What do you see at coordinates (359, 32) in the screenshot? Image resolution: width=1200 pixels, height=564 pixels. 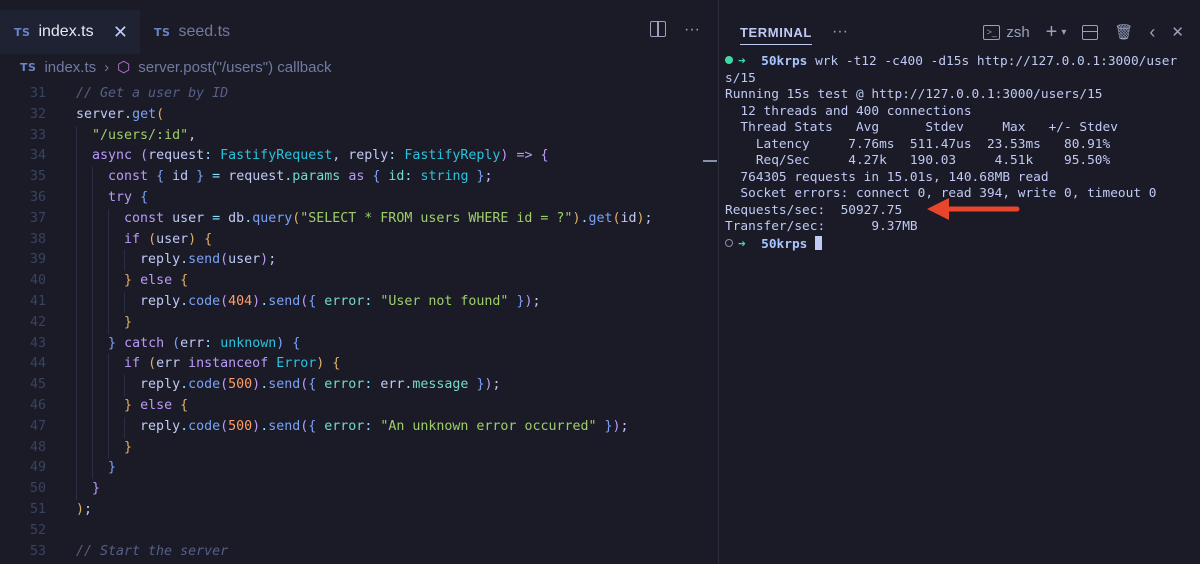 I see `editor-tab-bar: TS index.ts ✕ TS seed.ts` at bounding box center [359, 32].